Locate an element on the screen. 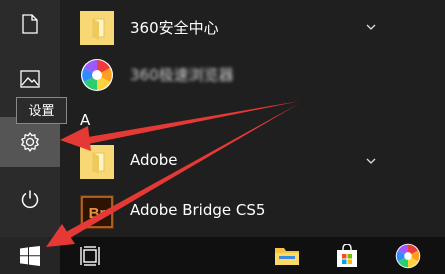  adobe-bridge-icon: Br is located at coordinates (97, 212).